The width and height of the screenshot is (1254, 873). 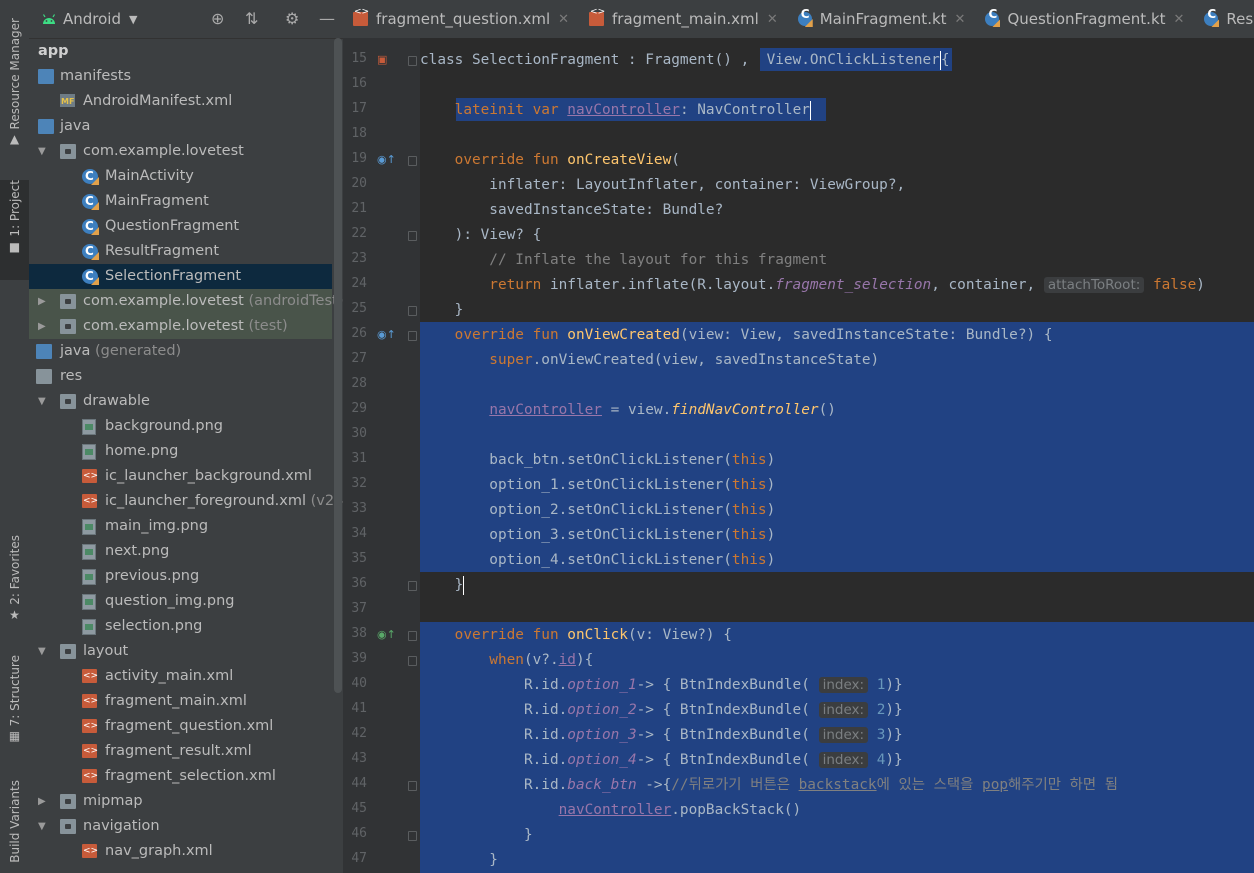 What do you see at coordinates (180, 201) in the screenshot?
I see `tree-item: MainFragment` at bounding box center [180, 201].